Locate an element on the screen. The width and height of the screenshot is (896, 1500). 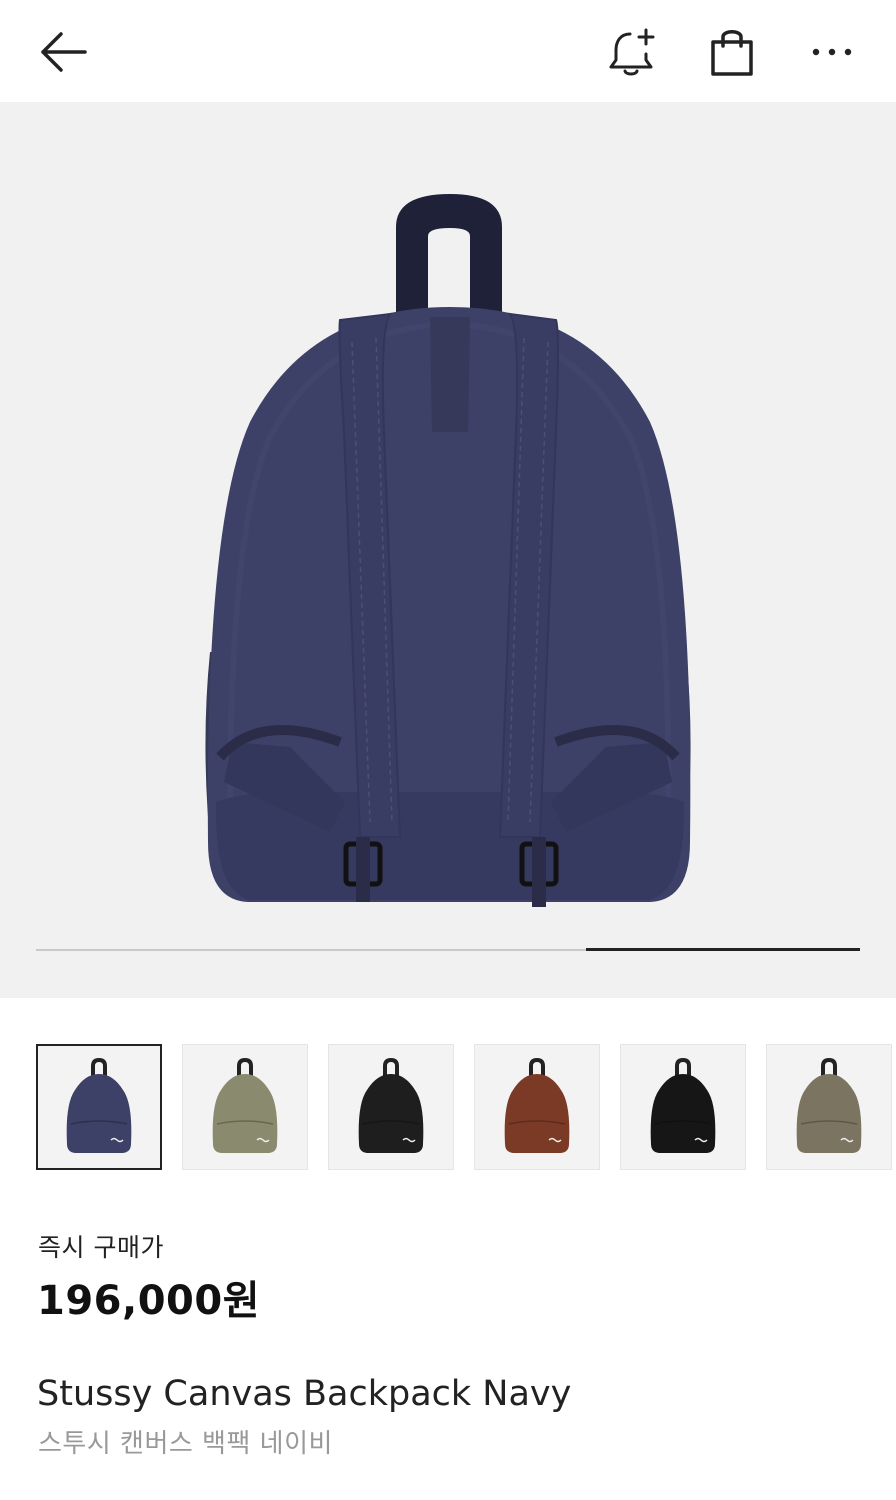
product-name-korean: 스투시 캔버스 백팩 네이비 is located at coordinates (185, 1444).